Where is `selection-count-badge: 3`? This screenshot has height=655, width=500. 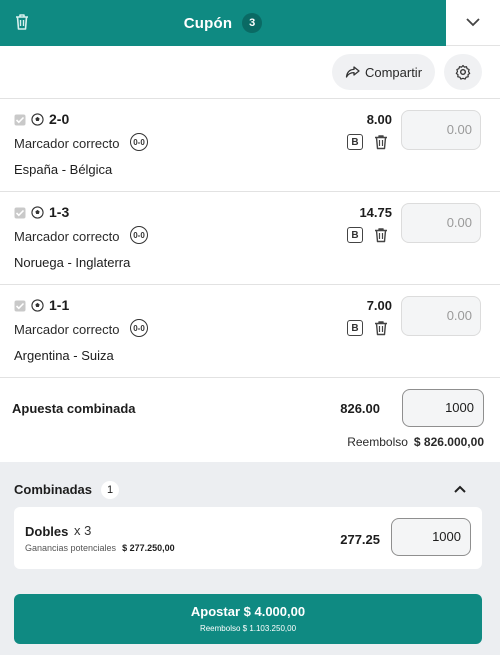
selection-count-badge: 3 is located at coordinates (252, 23).